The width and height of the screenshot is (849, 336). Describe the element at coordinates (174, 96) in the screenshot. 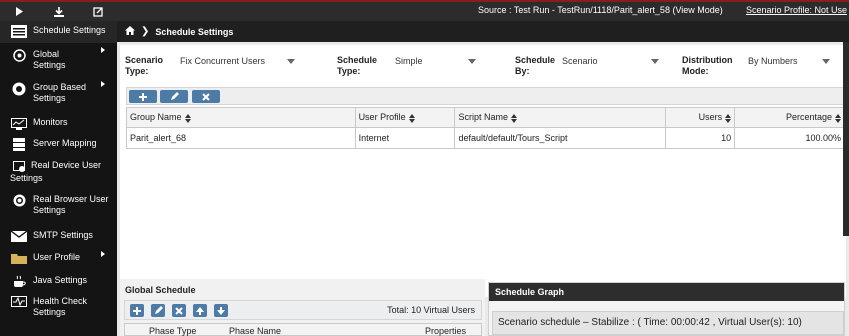

I see `edit-group-button` at that location.